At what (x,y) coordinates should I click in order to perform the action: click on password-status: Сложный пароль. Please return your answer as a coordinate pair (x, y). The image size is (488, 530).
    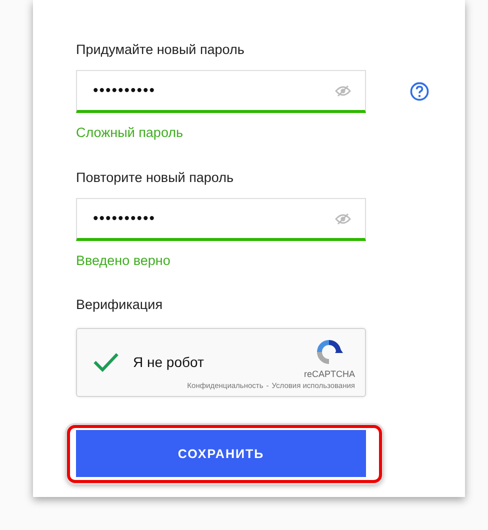
    Looking at the image, I should click on (130, 133).